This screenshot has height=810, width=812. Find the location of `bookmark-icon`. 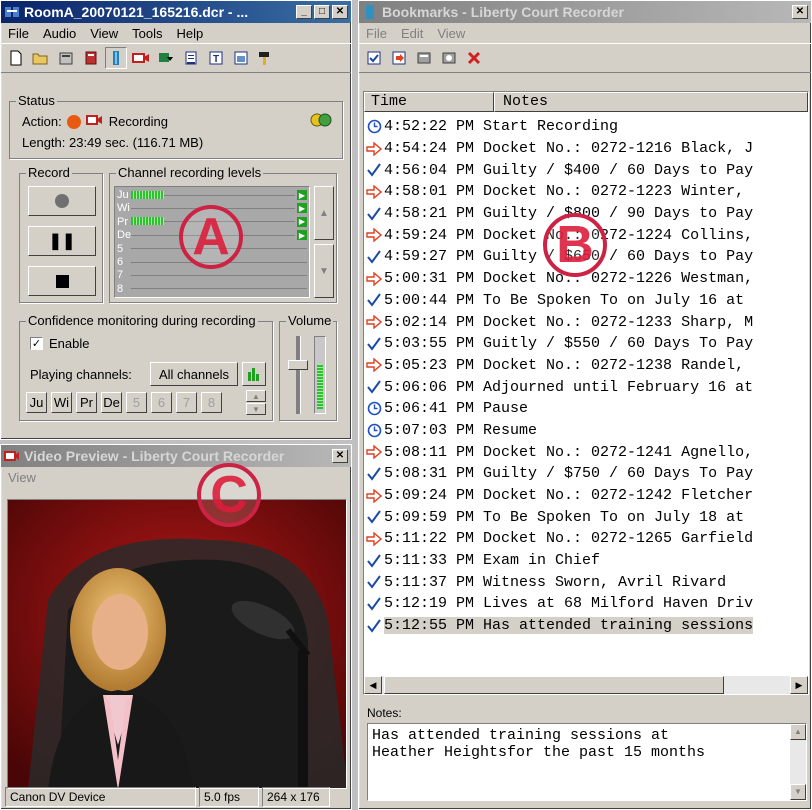

bookmark-icon is located at coordinates (116, 58).